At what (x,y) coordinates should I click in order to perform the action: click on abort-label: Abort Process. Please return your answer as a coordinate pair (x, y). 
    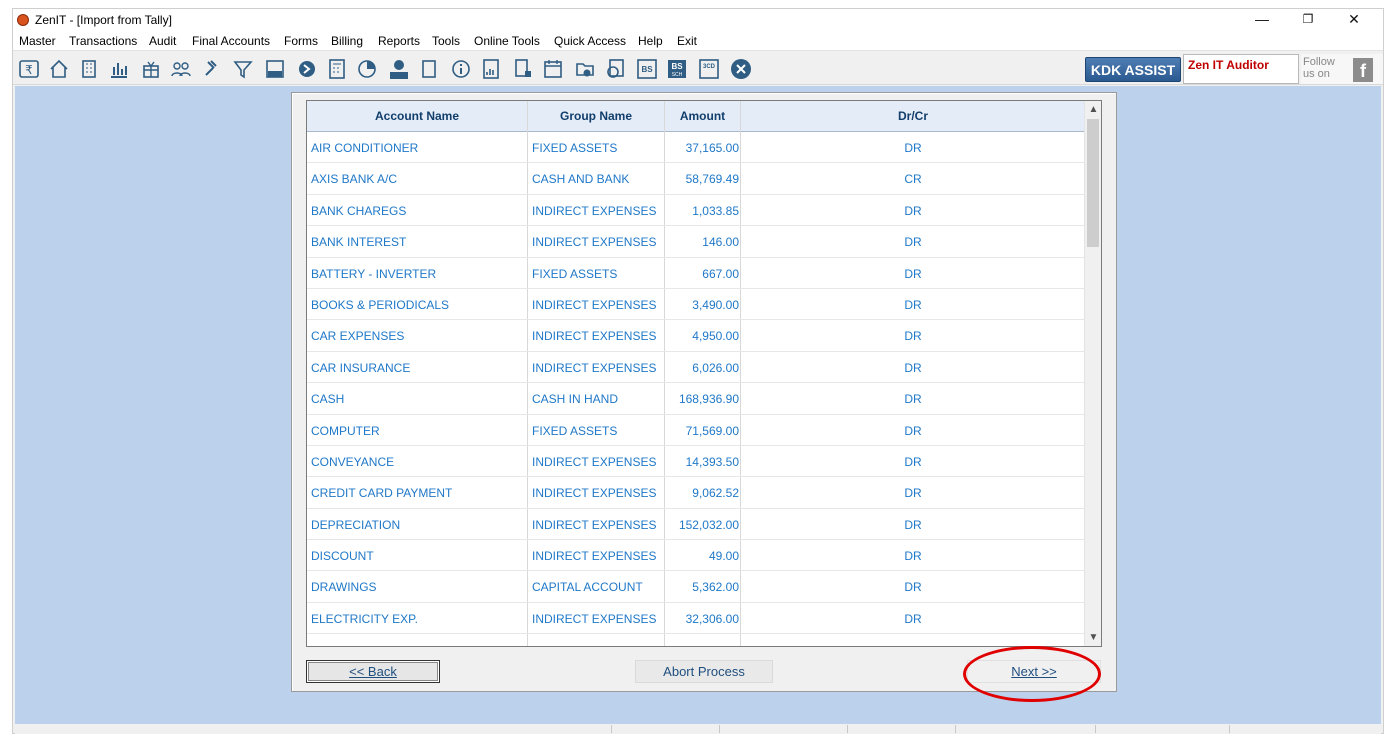
    Looking at the image, I should click on (704, 671).